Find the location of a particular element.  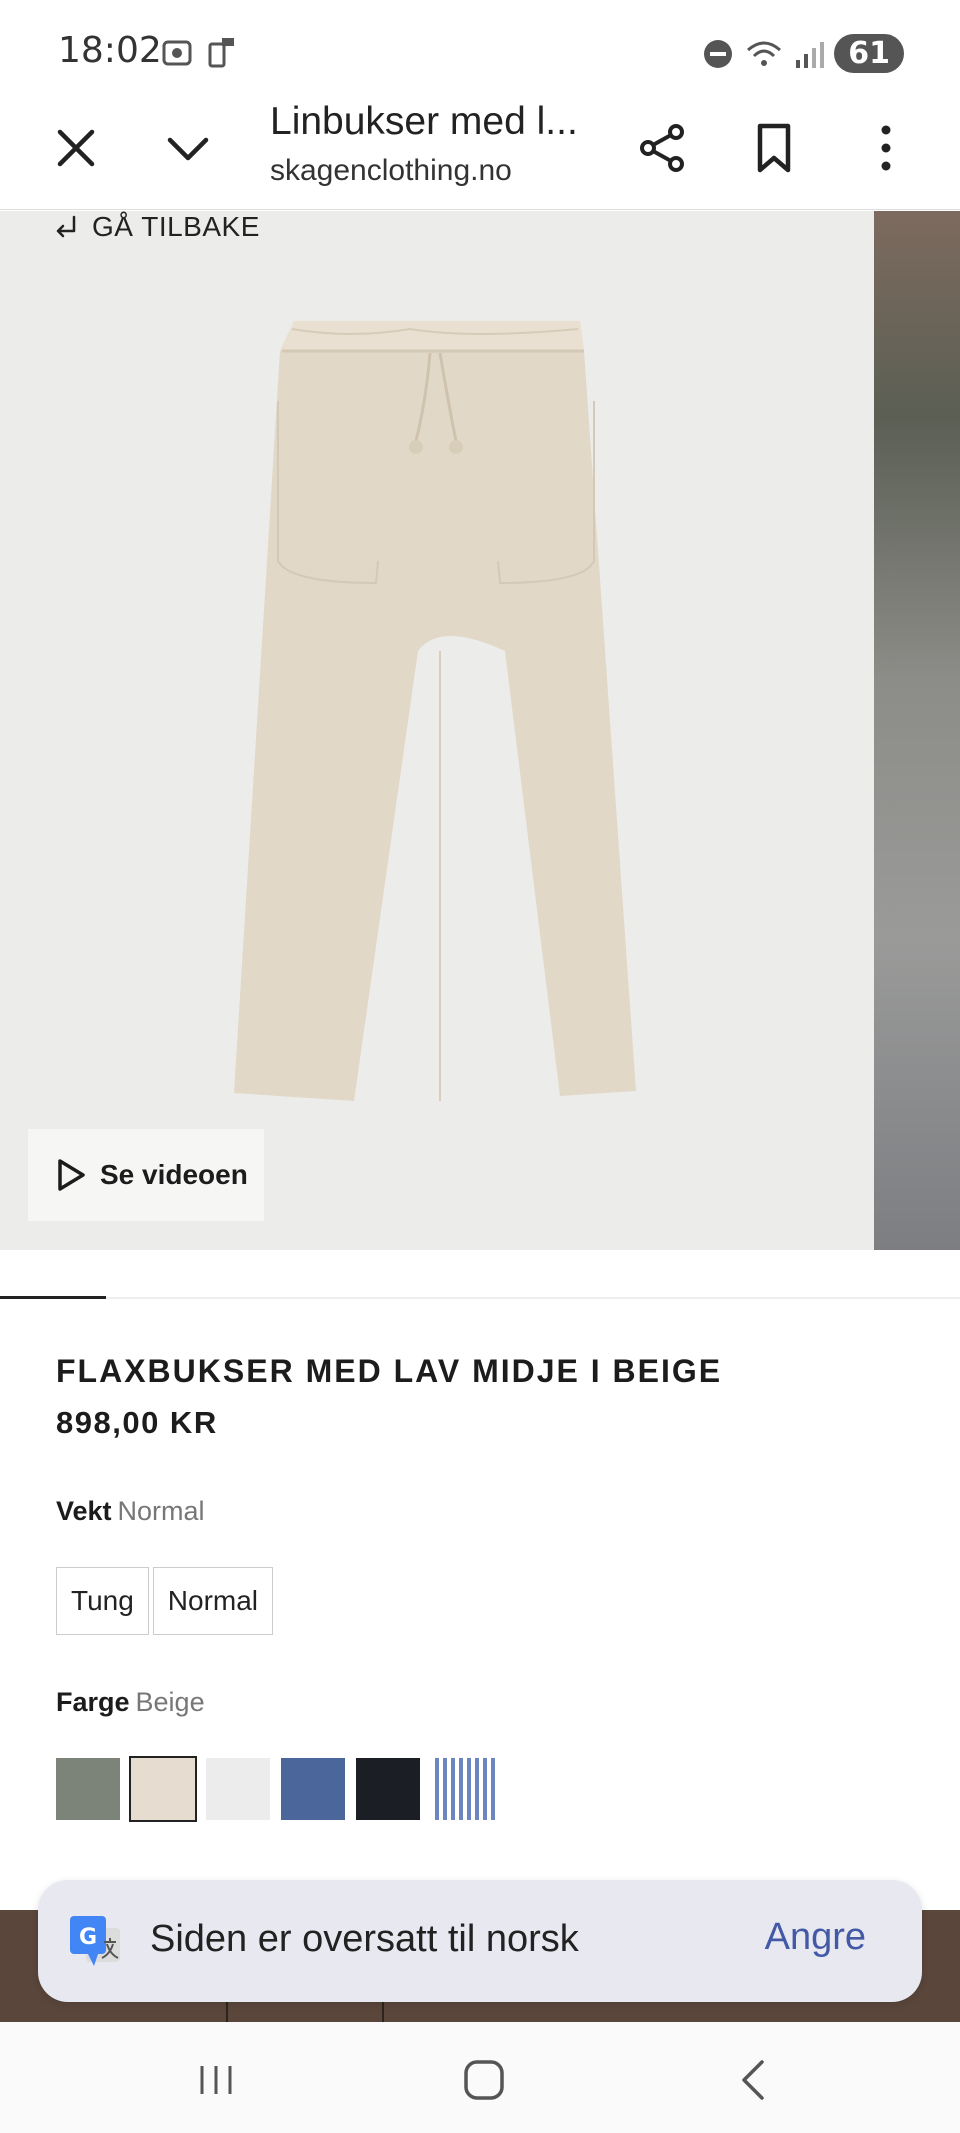

home-icon is located at coordinates (484, 2080).